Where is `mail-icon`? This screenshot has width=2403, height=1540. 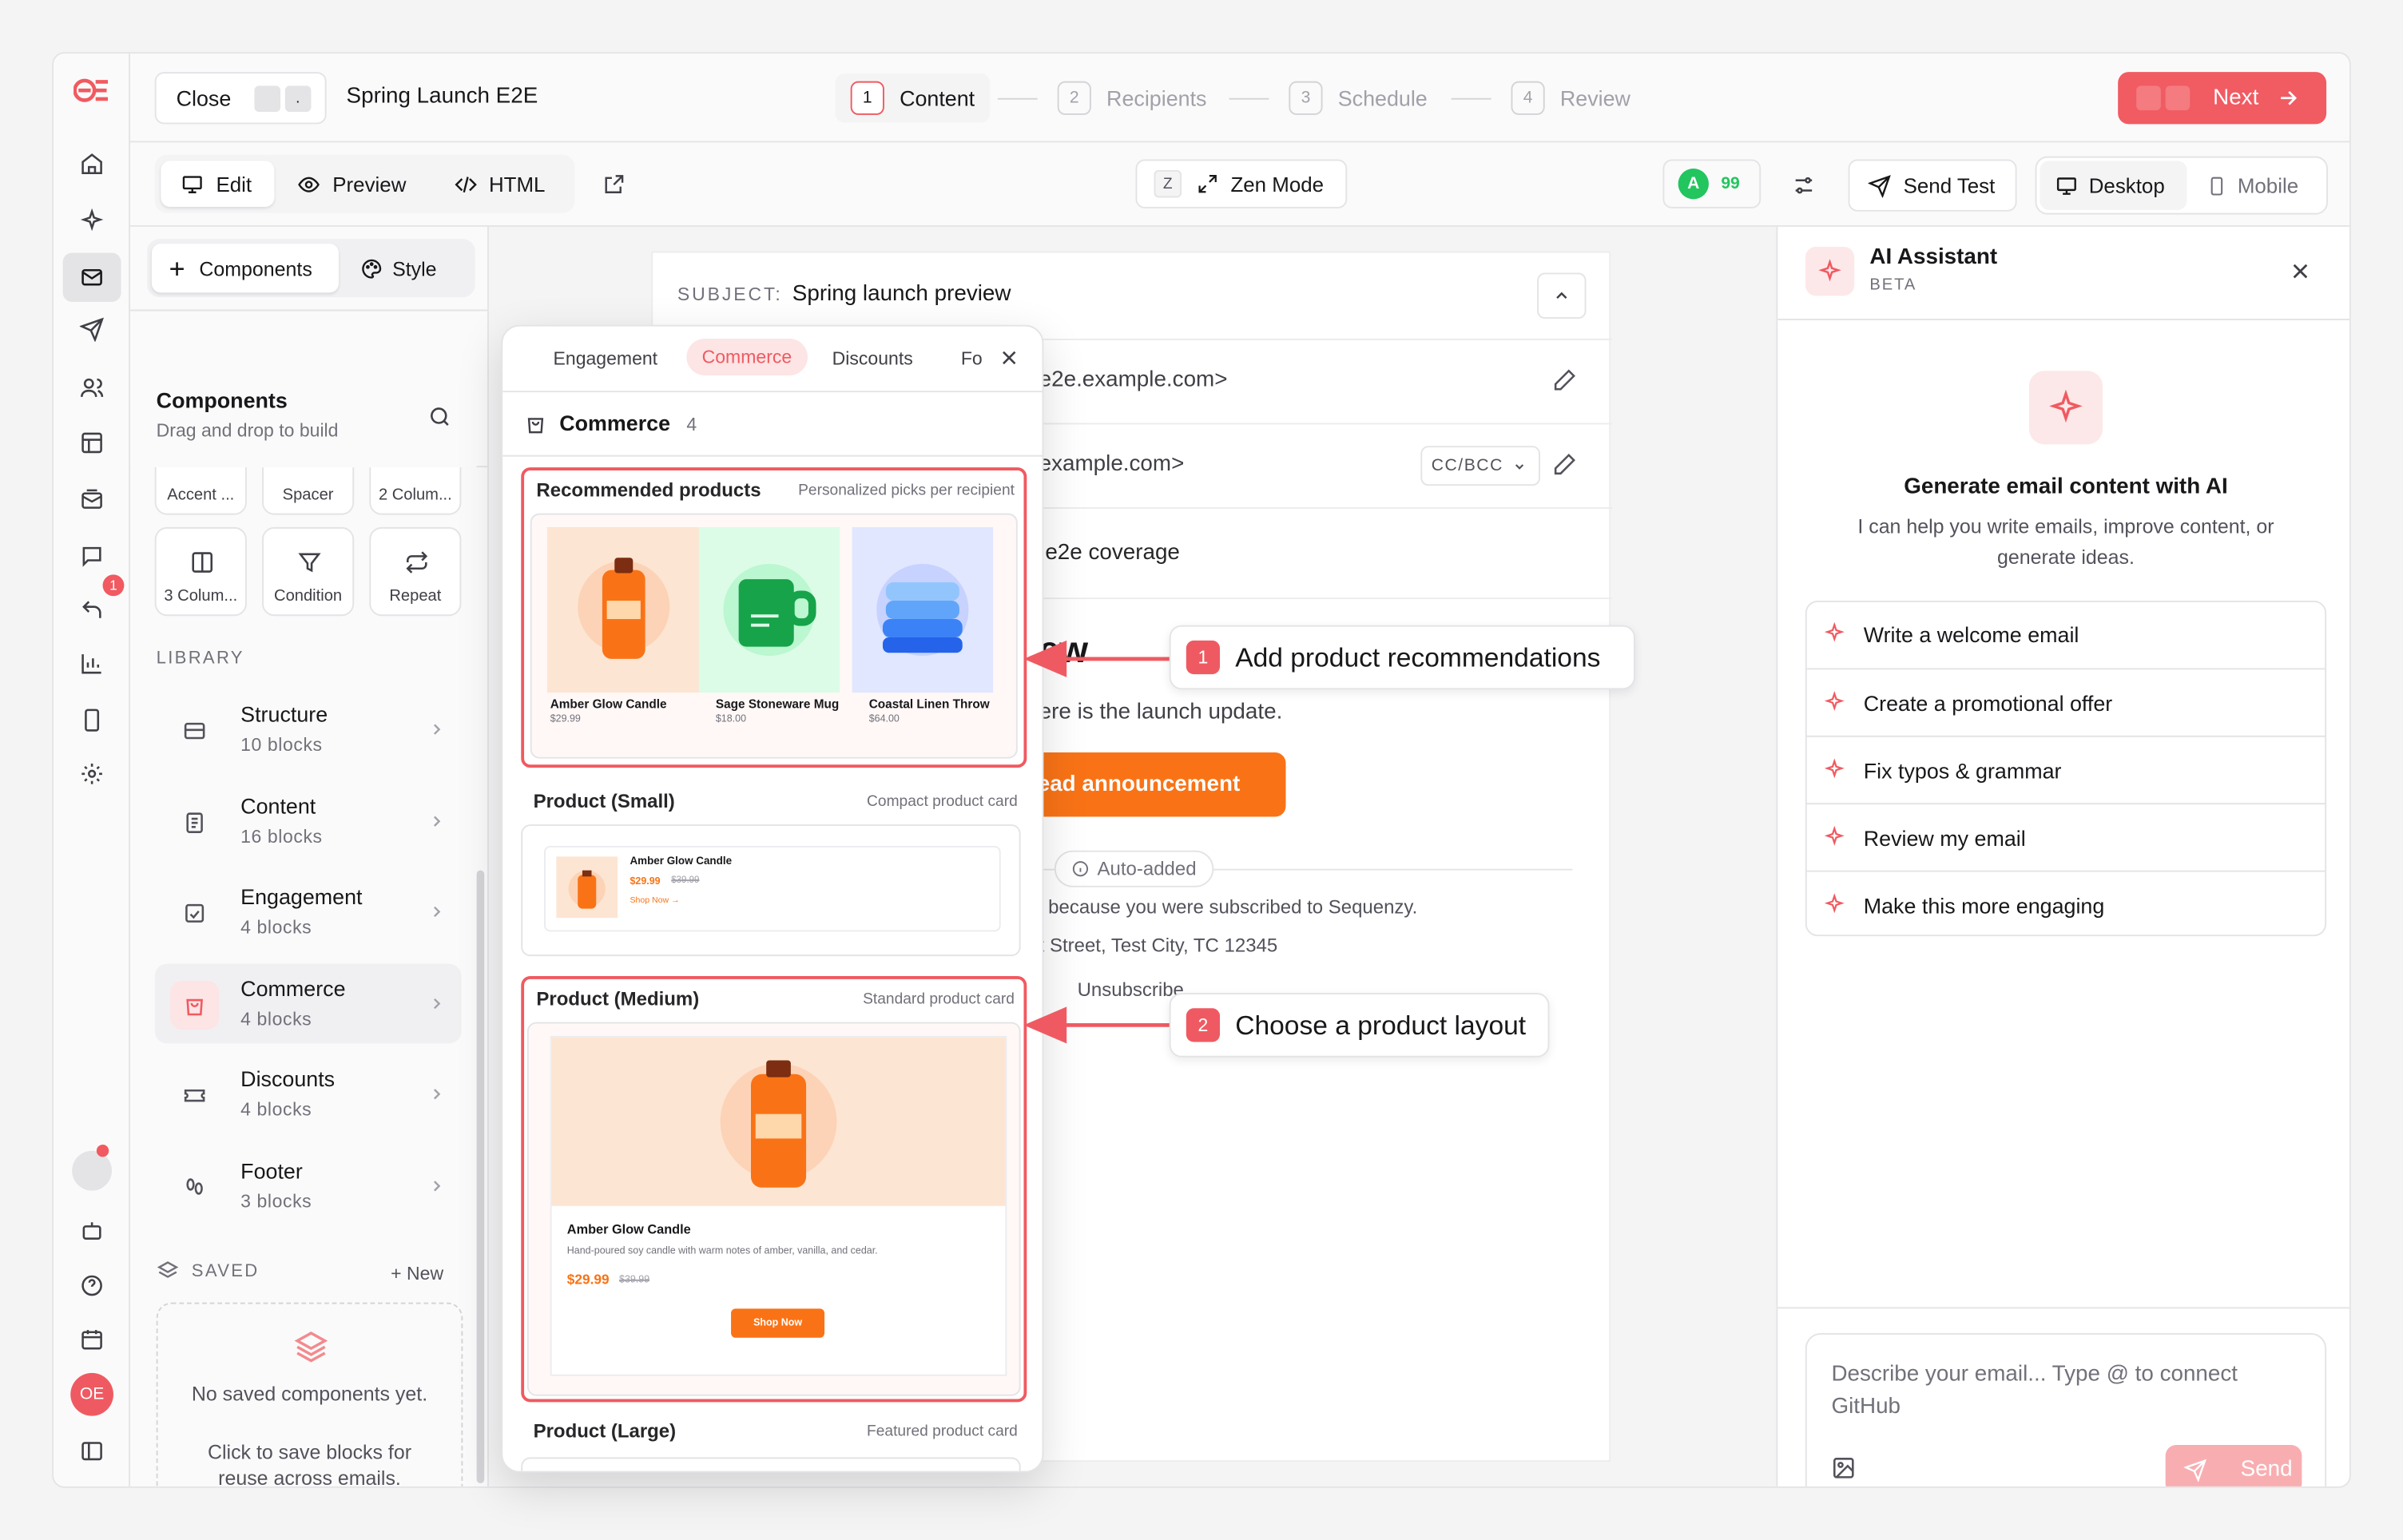
mail-icon is located at coordinates (91, 277).